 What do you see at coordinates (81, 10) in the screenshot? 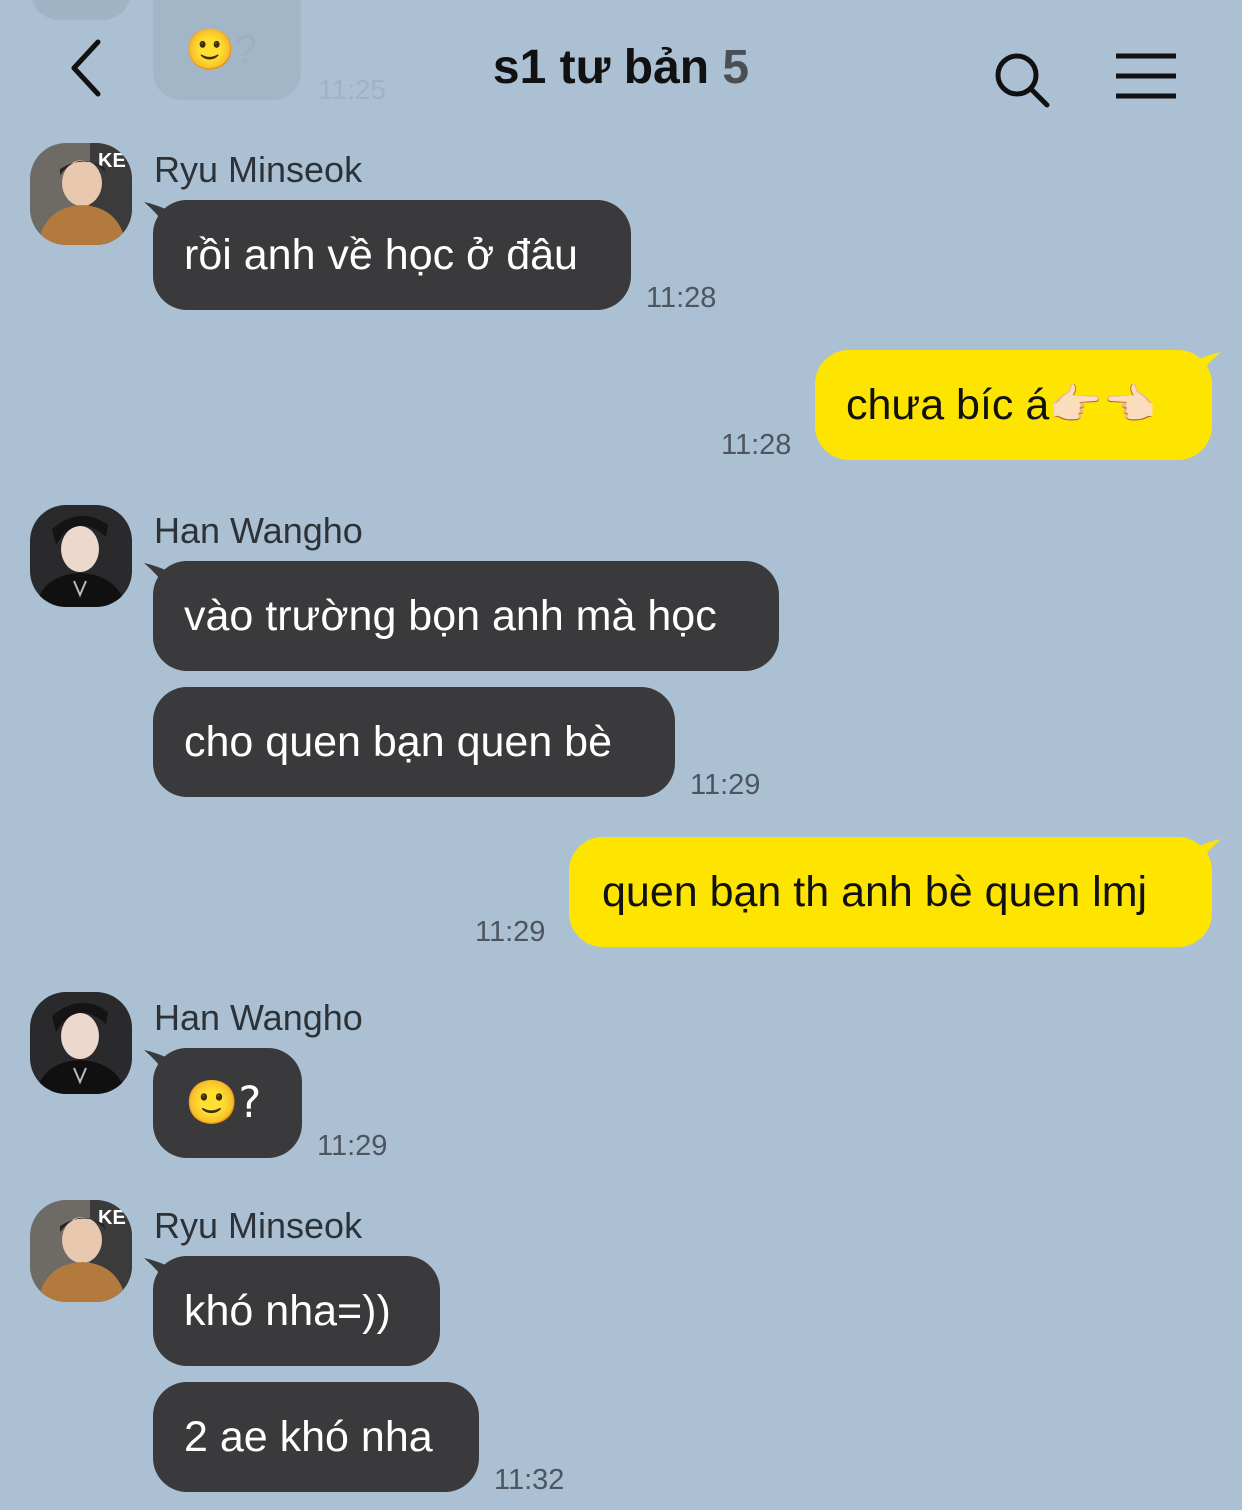
I see `avatar-faded` at bounding box center [81, 10].